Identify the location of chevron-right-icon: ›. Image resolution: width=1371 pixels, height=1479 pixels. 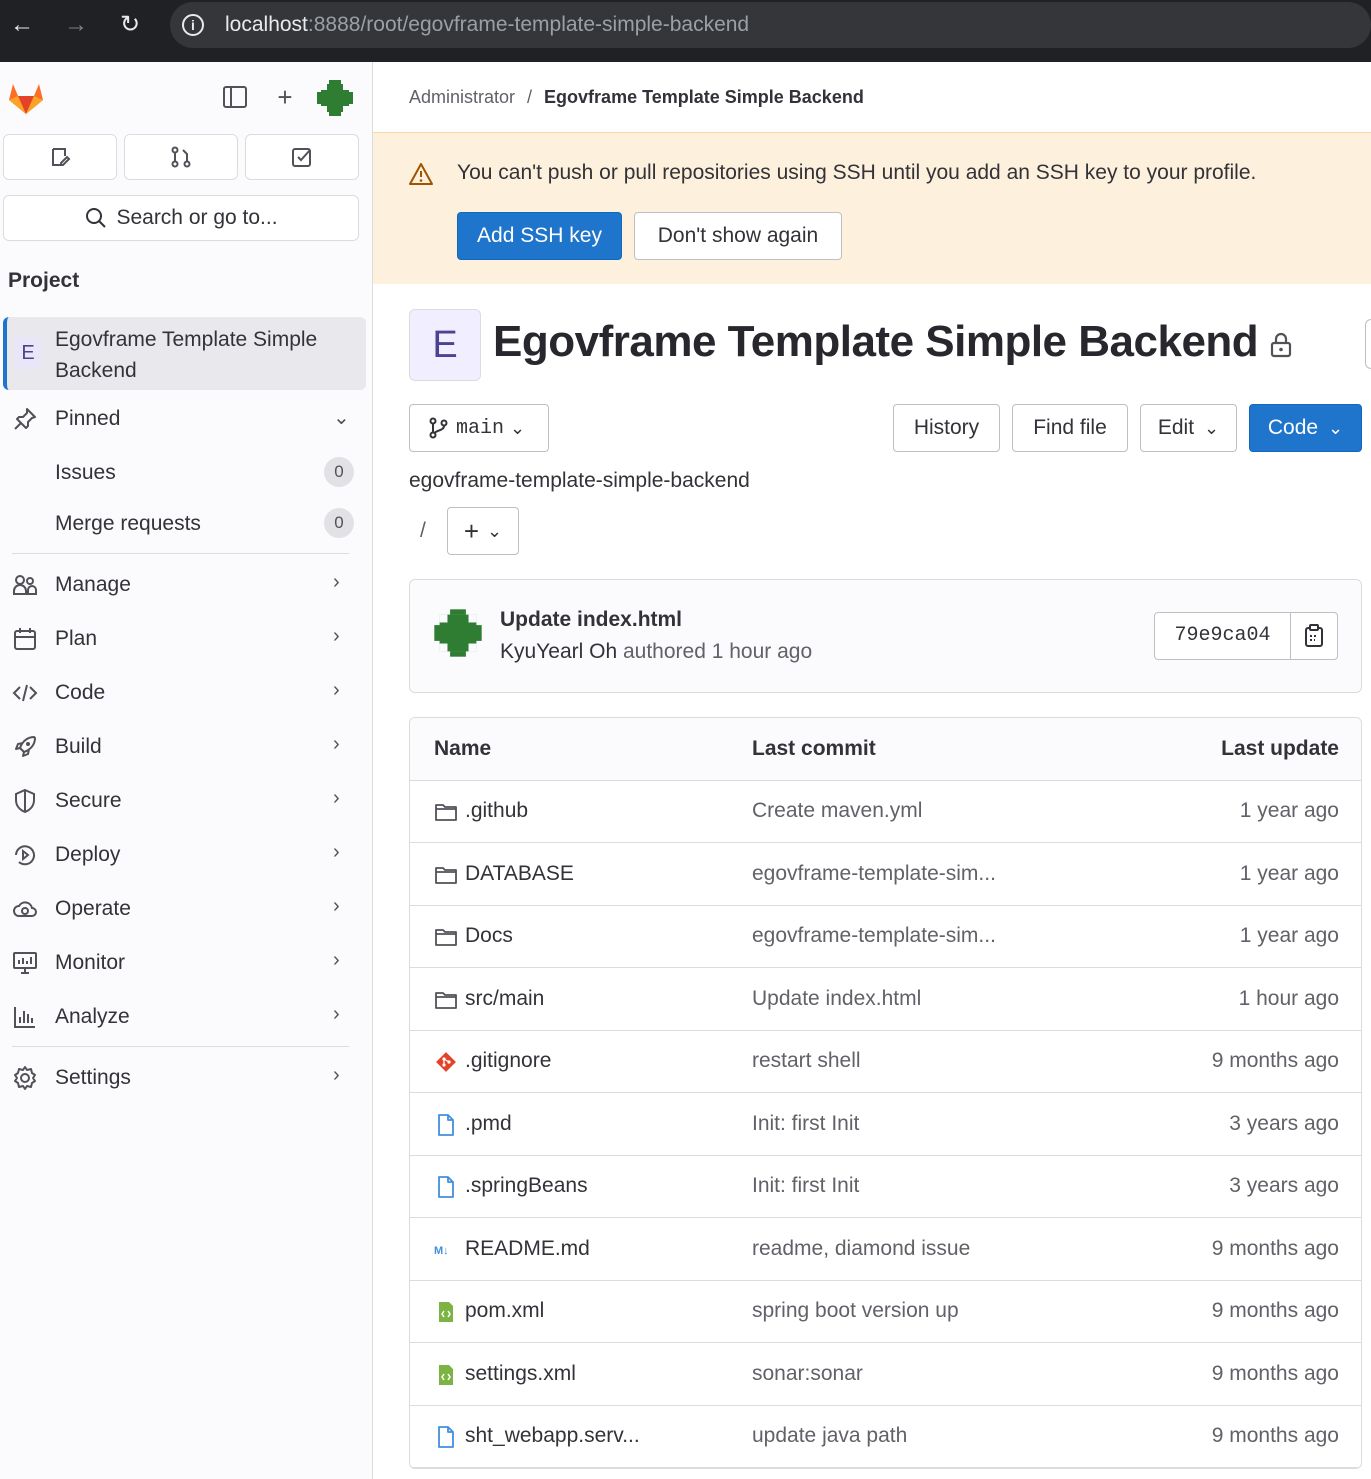
(336, 1014).